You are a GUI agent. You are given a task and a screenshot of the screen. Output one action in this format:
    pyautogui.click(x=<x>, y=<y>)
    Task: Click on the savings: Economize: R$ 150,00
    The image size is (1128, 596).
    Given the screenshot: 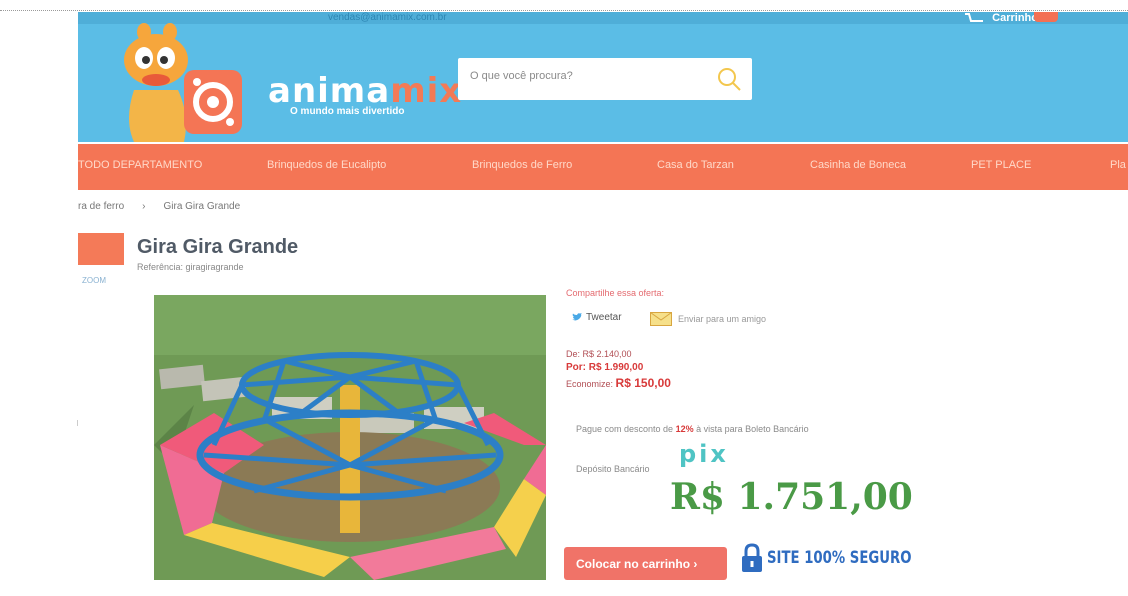 What is the action you would take?
    pyautogui.click(x=618, y=383)
    